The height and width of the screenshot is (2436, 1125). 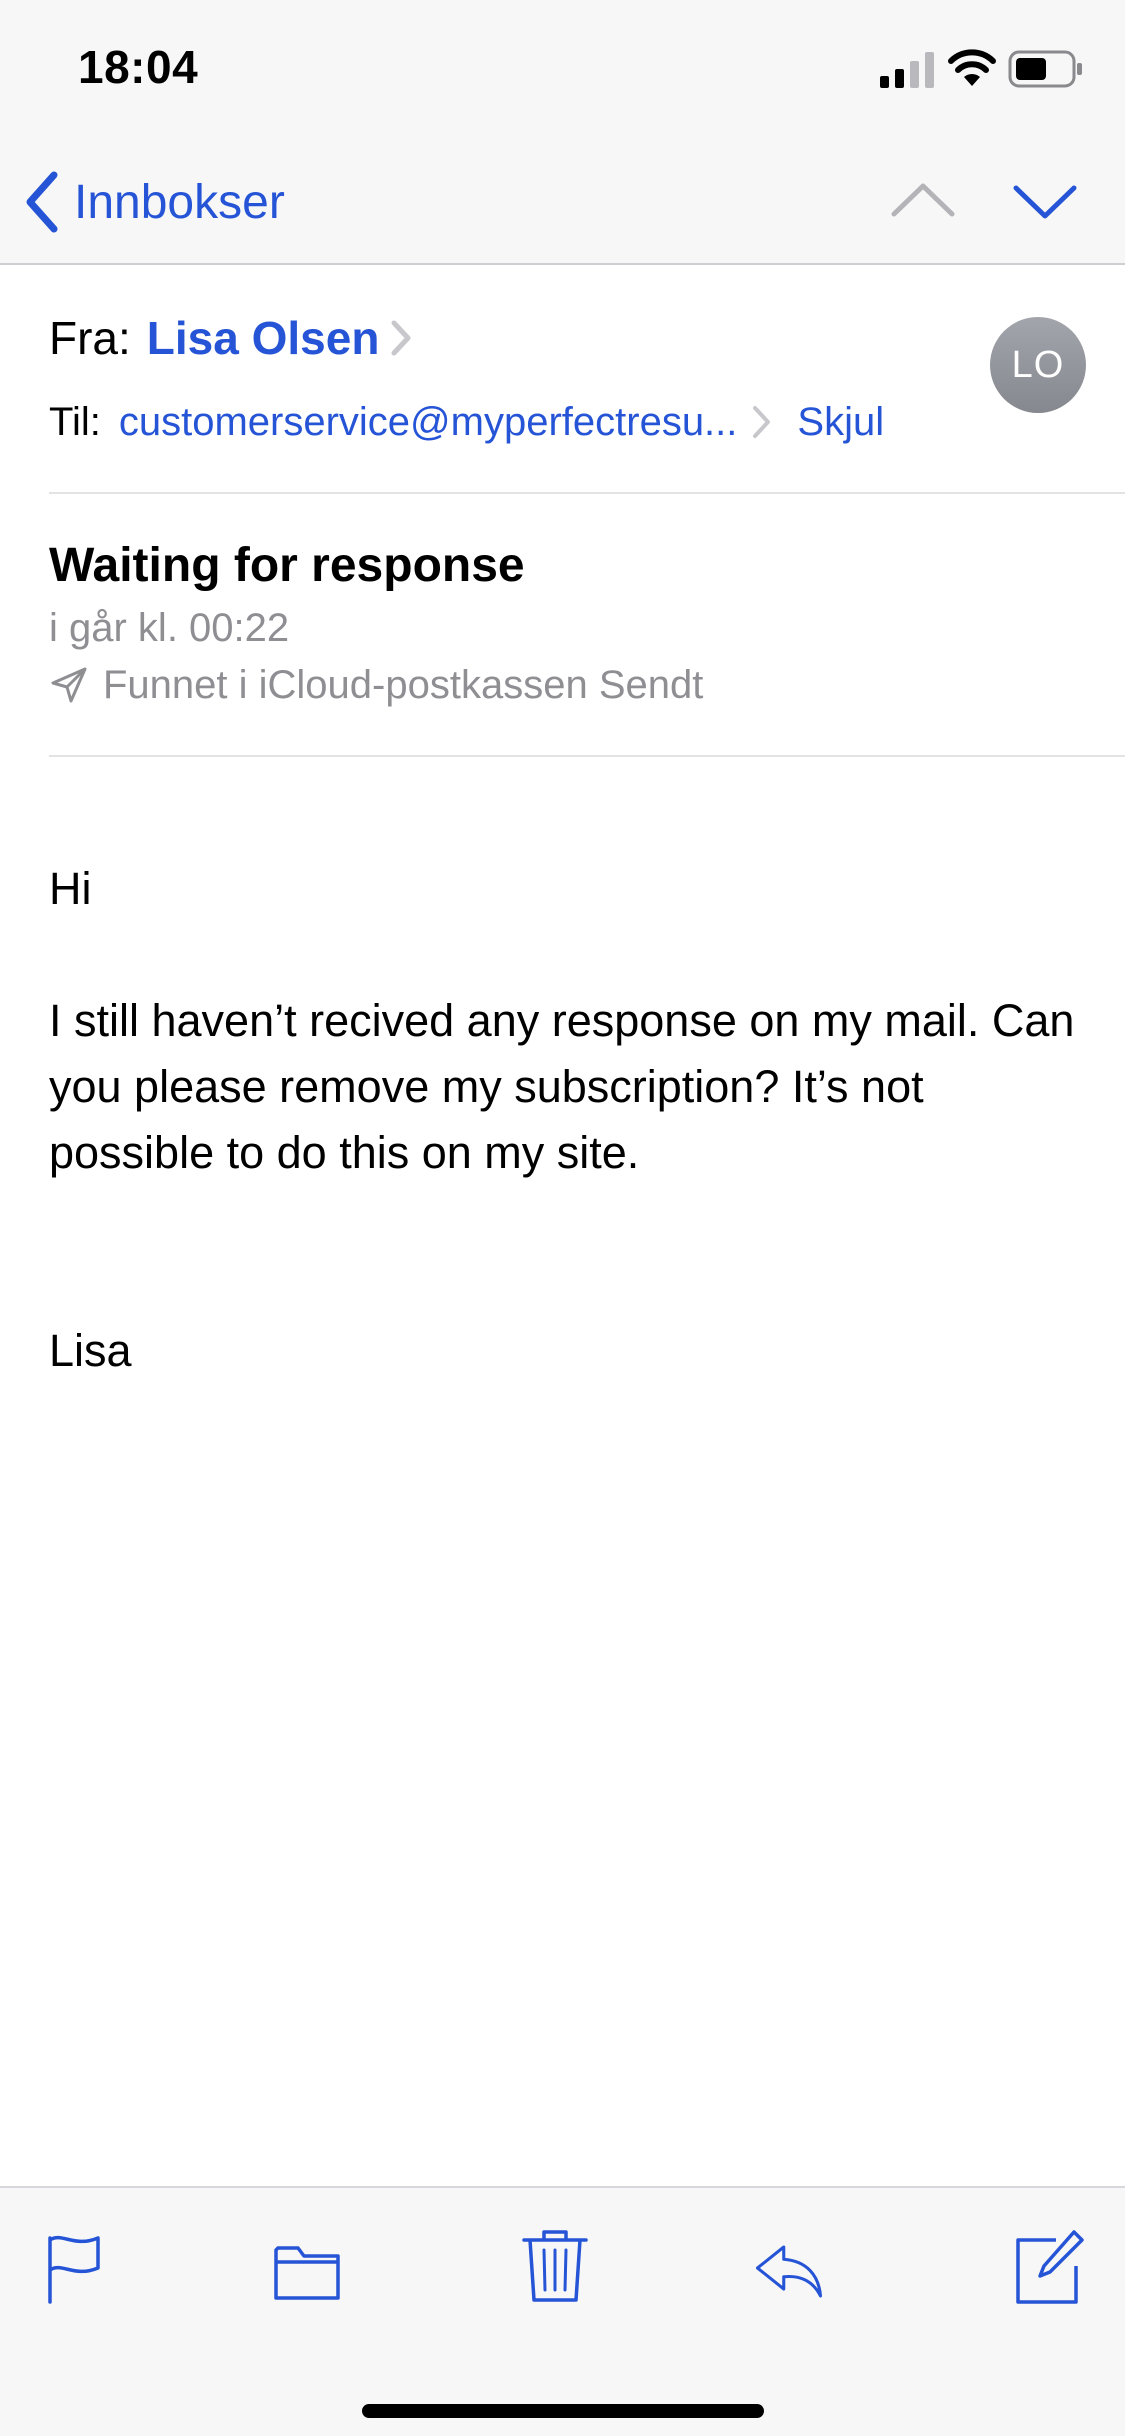 What do you see at coordinates (287, 565) in the screenshot?
I see `message-subject: Waiting for response` at bounding box center [287, 565].